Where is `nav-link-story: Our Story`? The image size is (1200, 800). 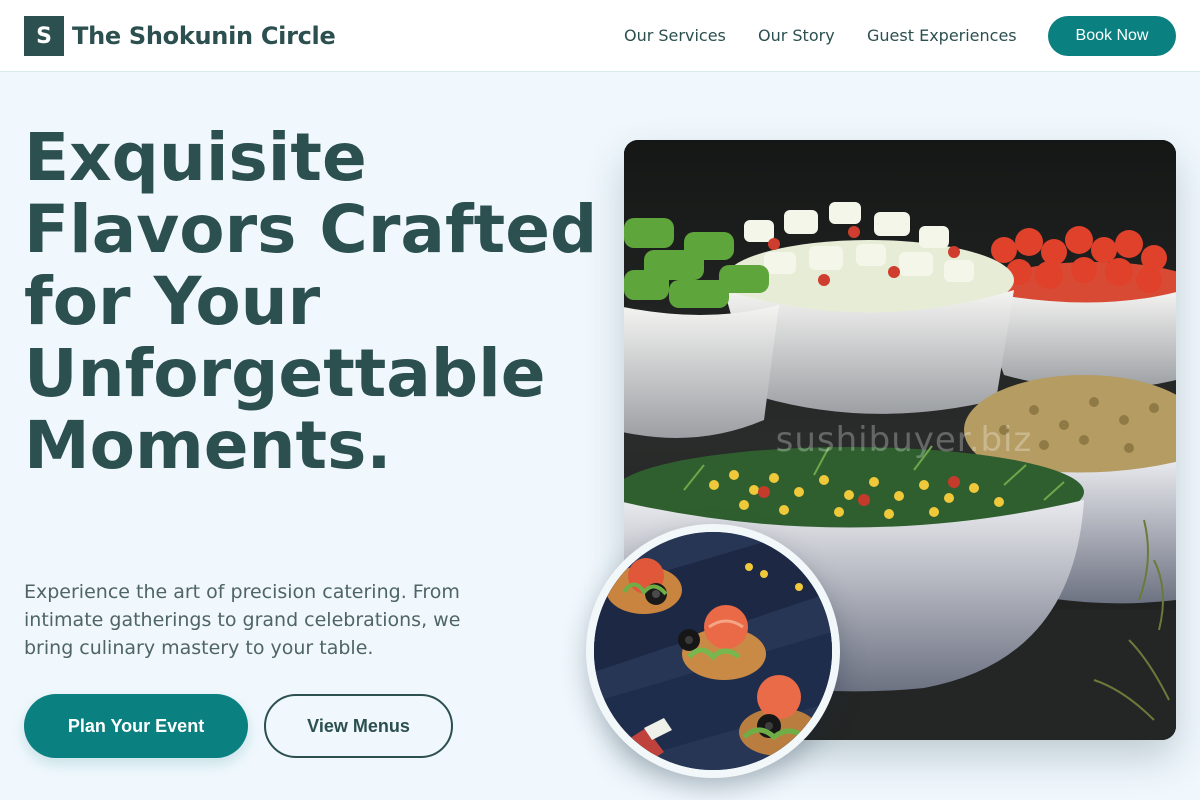 nav-link-story: Our Story is located at coordinates (796, 36).